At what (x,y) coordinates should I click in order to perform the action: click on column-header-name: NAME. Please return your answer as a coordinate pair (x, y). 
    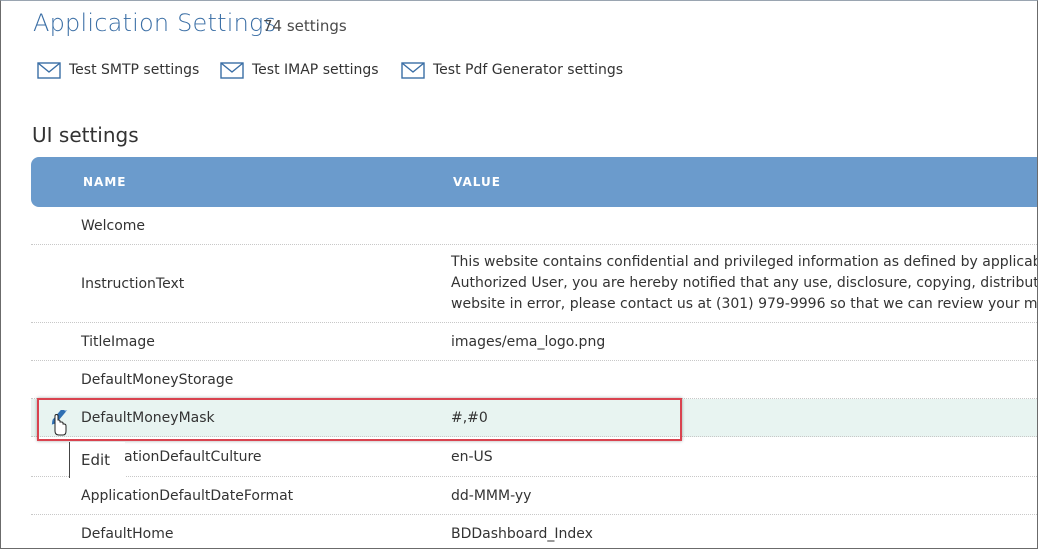
    Looking at the image, I should click on (104, 182).